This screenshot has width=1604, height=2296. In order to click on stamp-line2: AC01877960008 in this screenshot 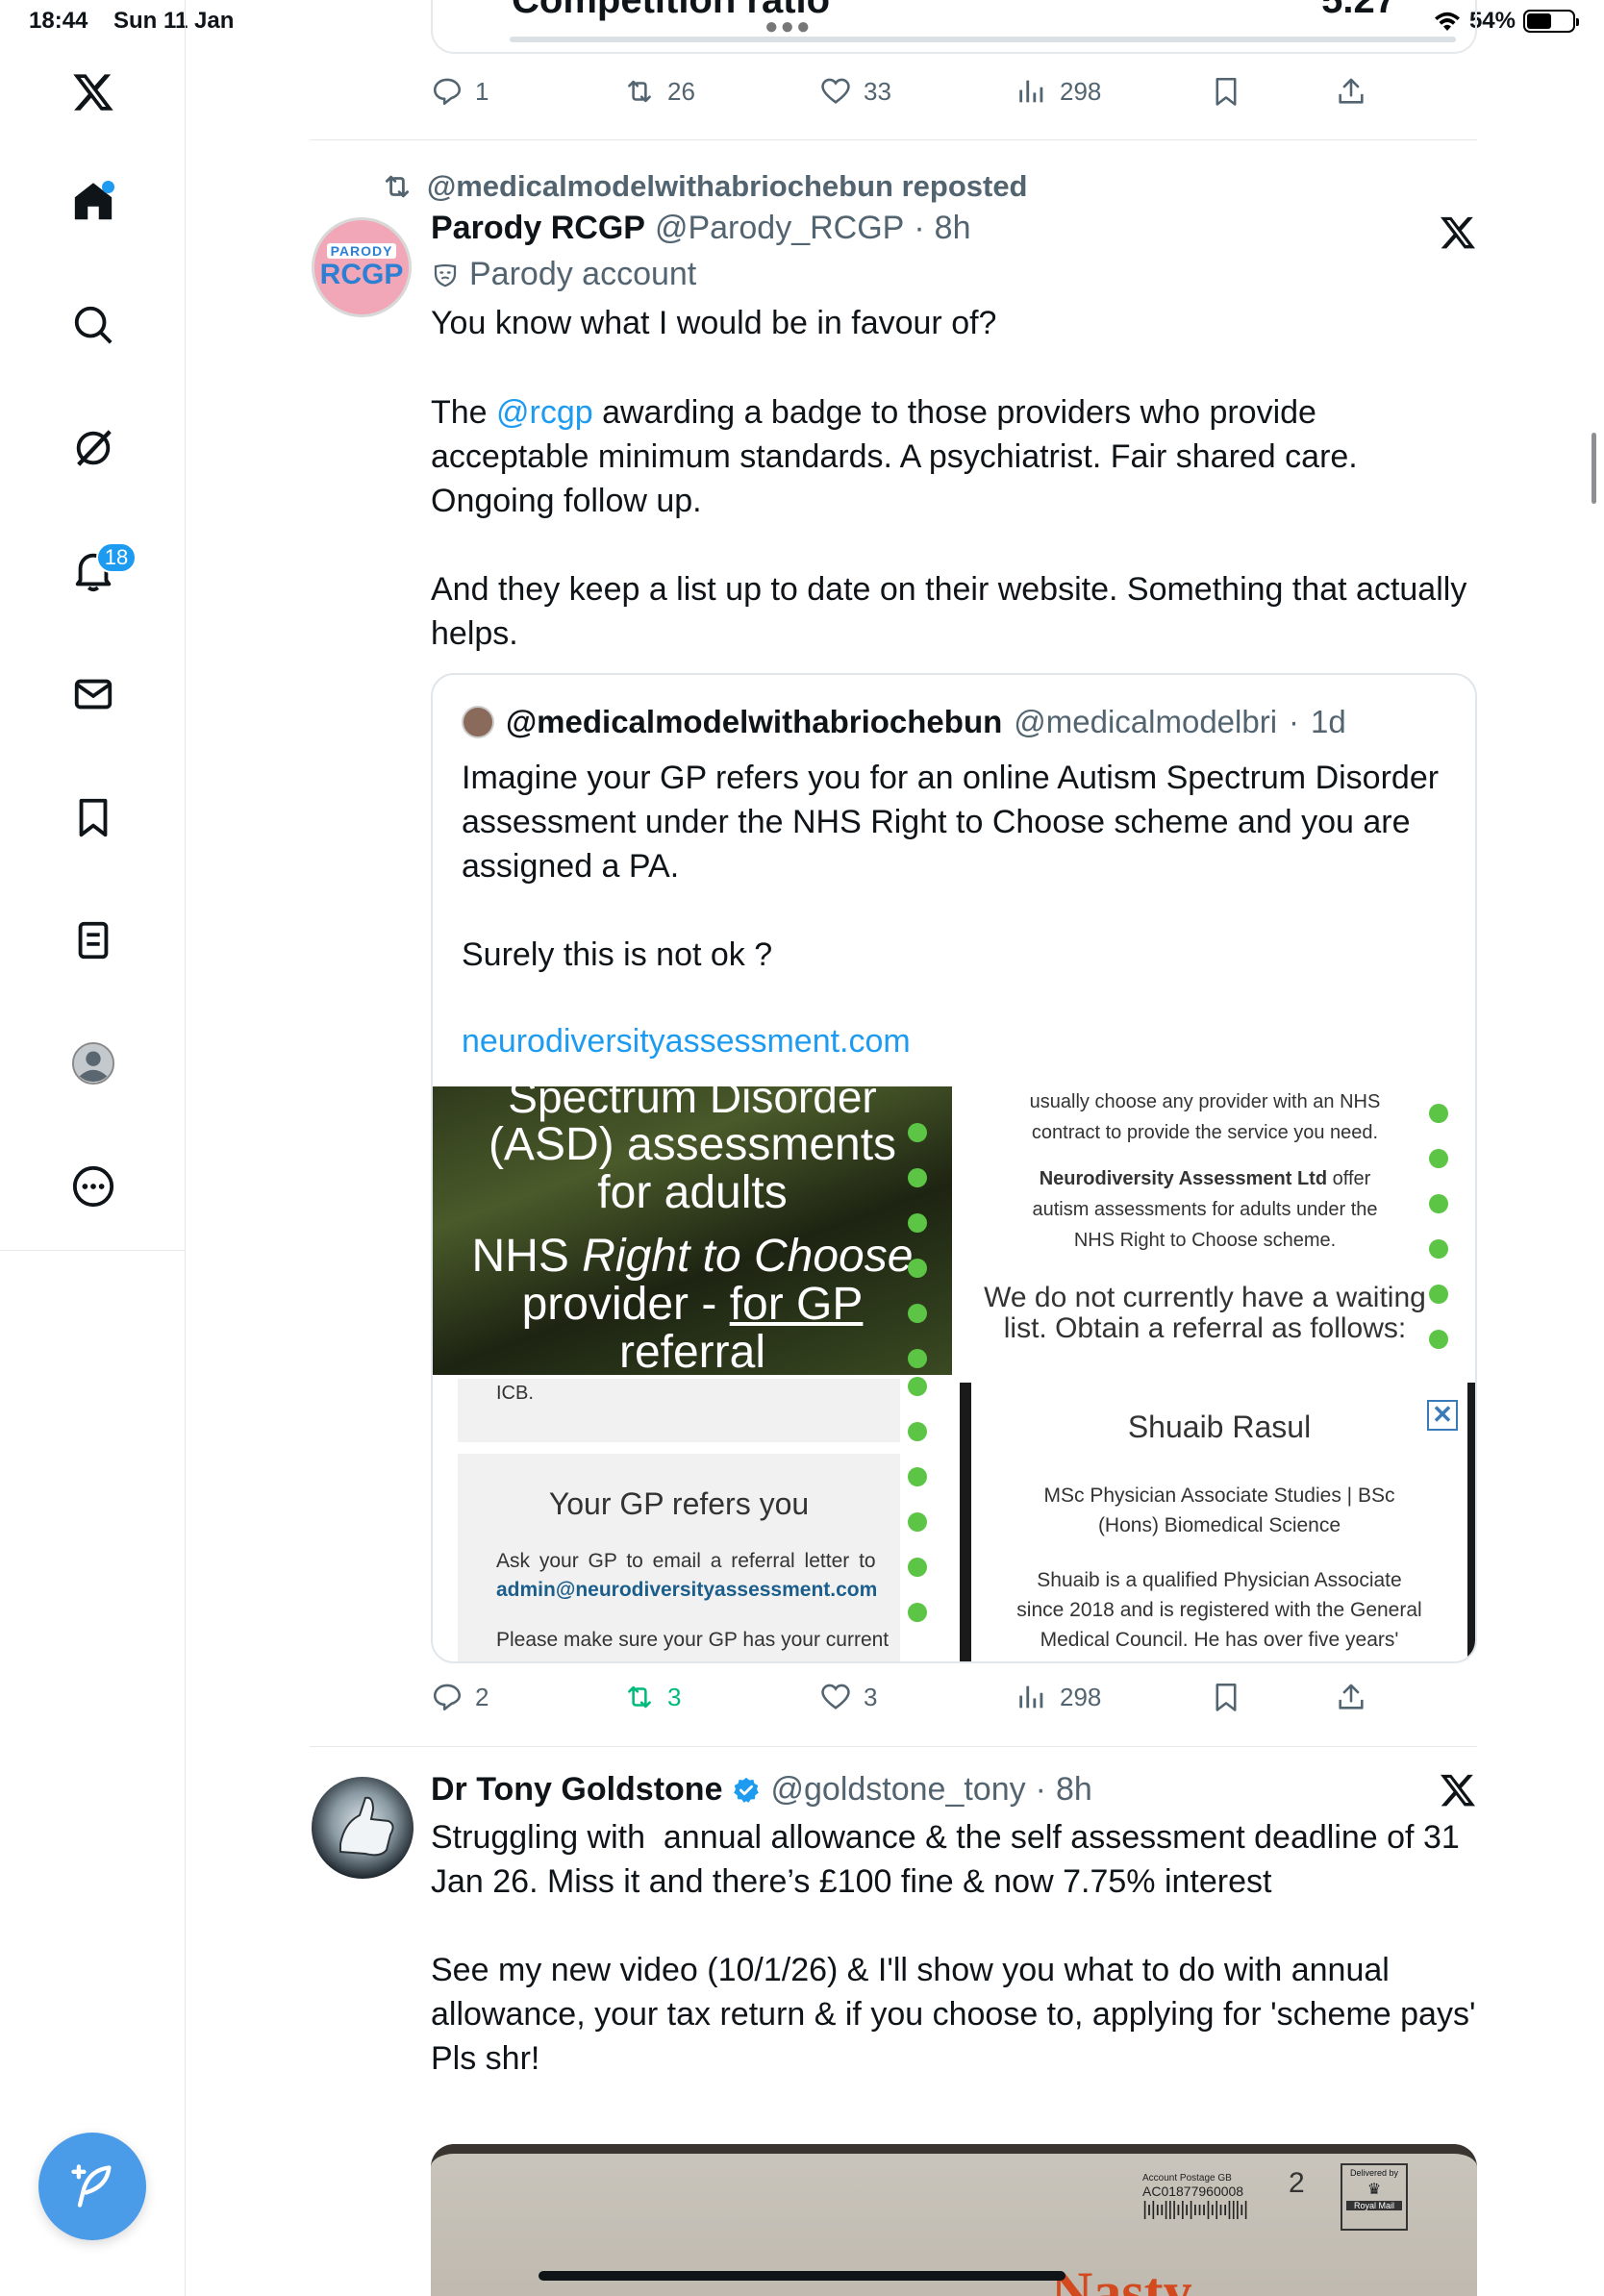, I will do `click(1193, 2191)`.